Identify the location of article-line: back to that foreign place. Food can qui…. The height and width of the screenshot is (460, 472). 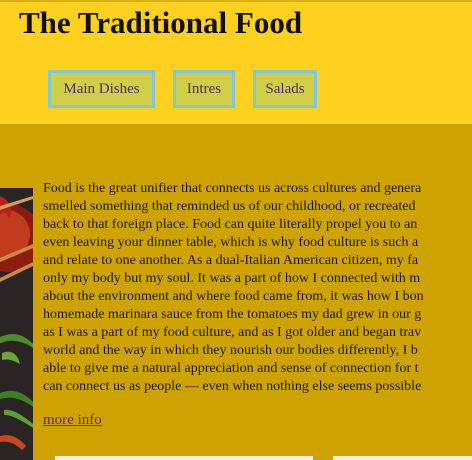
(230, 224).